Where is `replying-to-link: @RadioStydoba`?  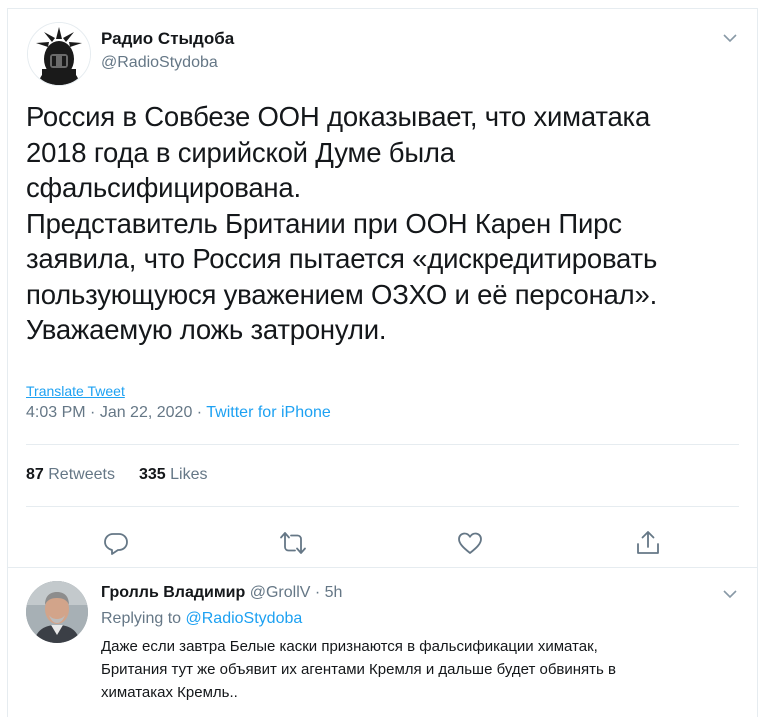
replying-to-link: @RadioStydoba is located at coordinates (244, 618).